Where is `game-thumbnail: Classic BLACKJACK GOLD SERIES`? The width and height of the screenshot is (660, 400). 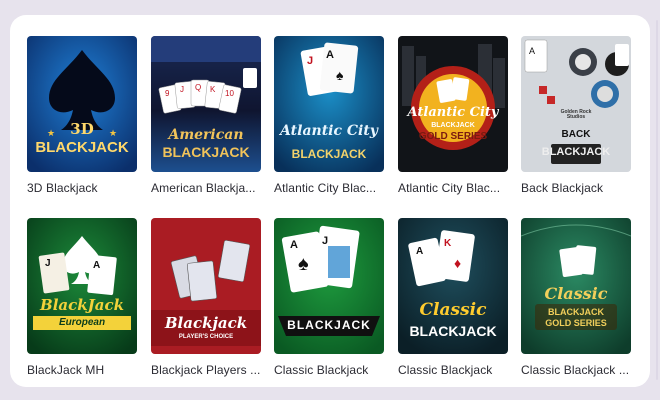 game-thumbnail: Classic BLACKJACK GOLD SERIES is located at coordinates (576, 286).